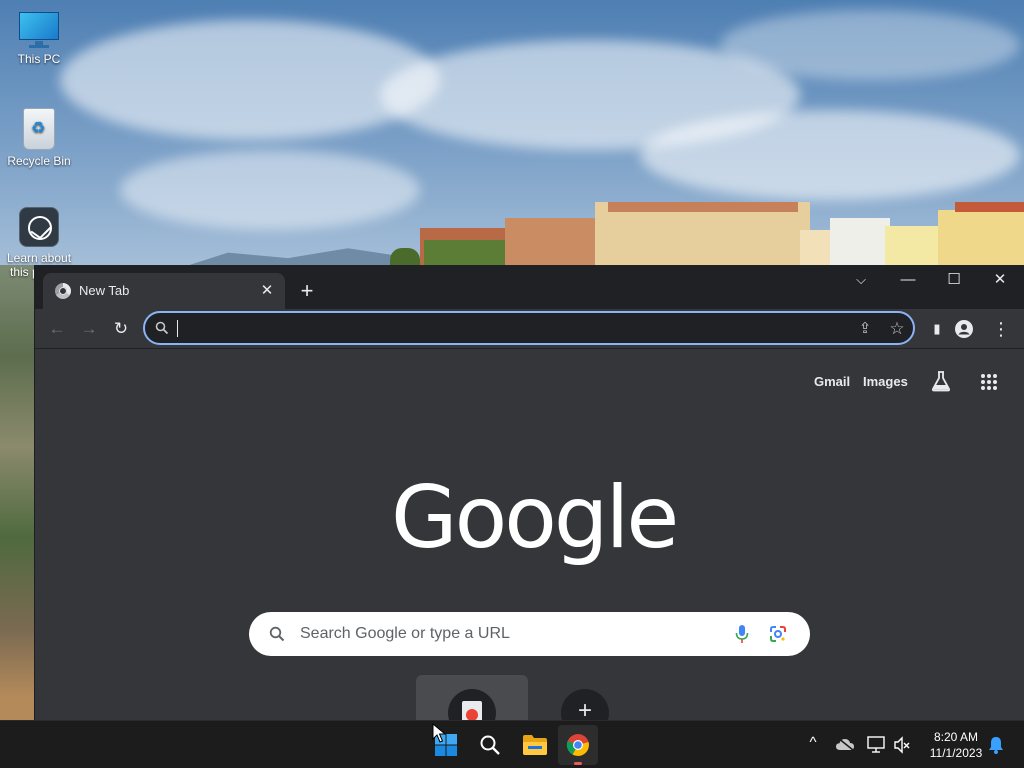 This screenshot has height=768, width=1024. I want to click on show-hidden-icons-chevron: ^, so click(813, 742).